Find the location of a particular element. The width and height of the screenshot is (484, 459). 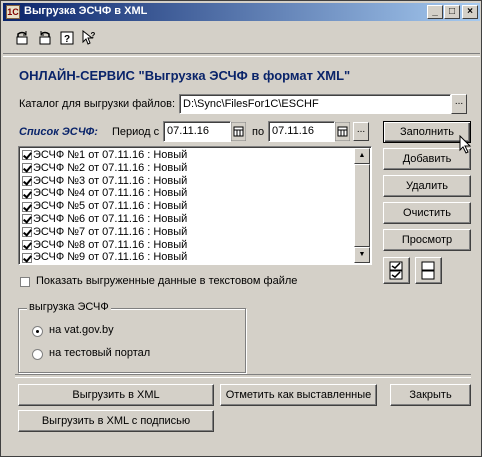

check-all-icon is located at coordinates (396, 270).